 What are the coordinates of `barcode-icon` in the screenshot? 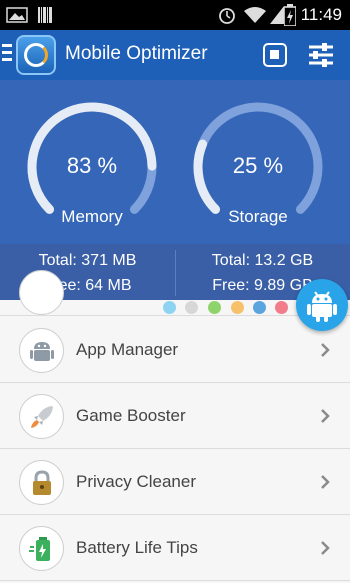 It's located at (45, 15).